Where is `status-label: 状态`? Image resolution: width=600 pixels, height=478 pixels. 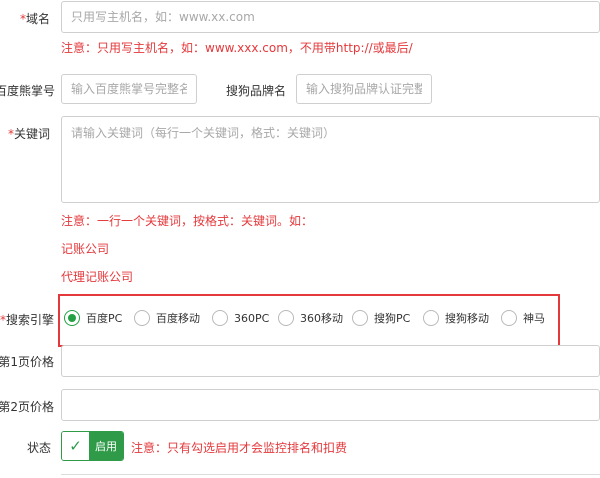
status-label: 状态 is located at coordinates (38, 448).